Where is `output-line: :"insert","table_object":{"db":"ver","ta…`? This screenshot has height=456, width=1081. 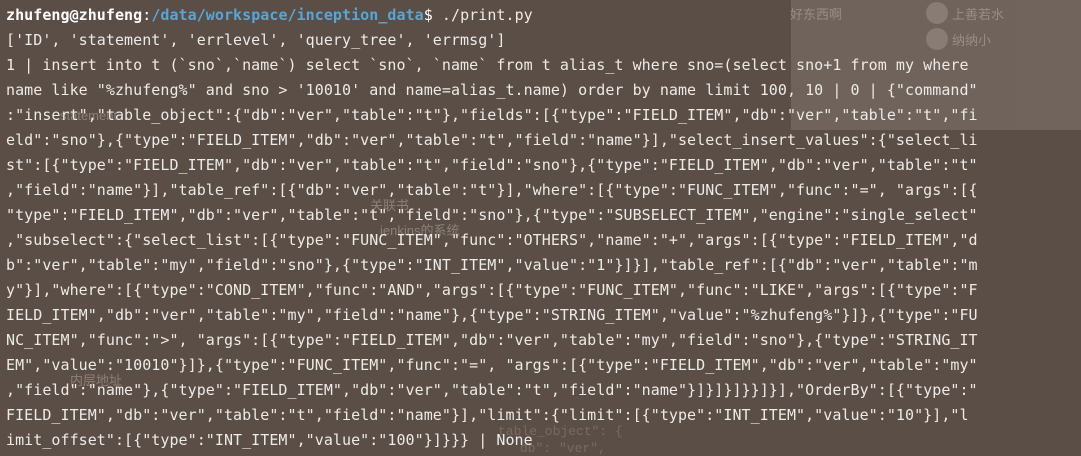
output-line: :"insert","table_object":{"db":"ver","ta… is located at coordinates (492, 115).